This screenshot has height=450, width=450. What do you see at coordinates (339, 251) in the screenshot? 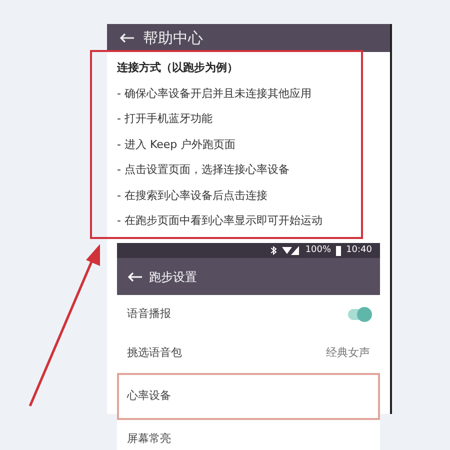
I see `battery-icon` at bounding box center [339, 251].